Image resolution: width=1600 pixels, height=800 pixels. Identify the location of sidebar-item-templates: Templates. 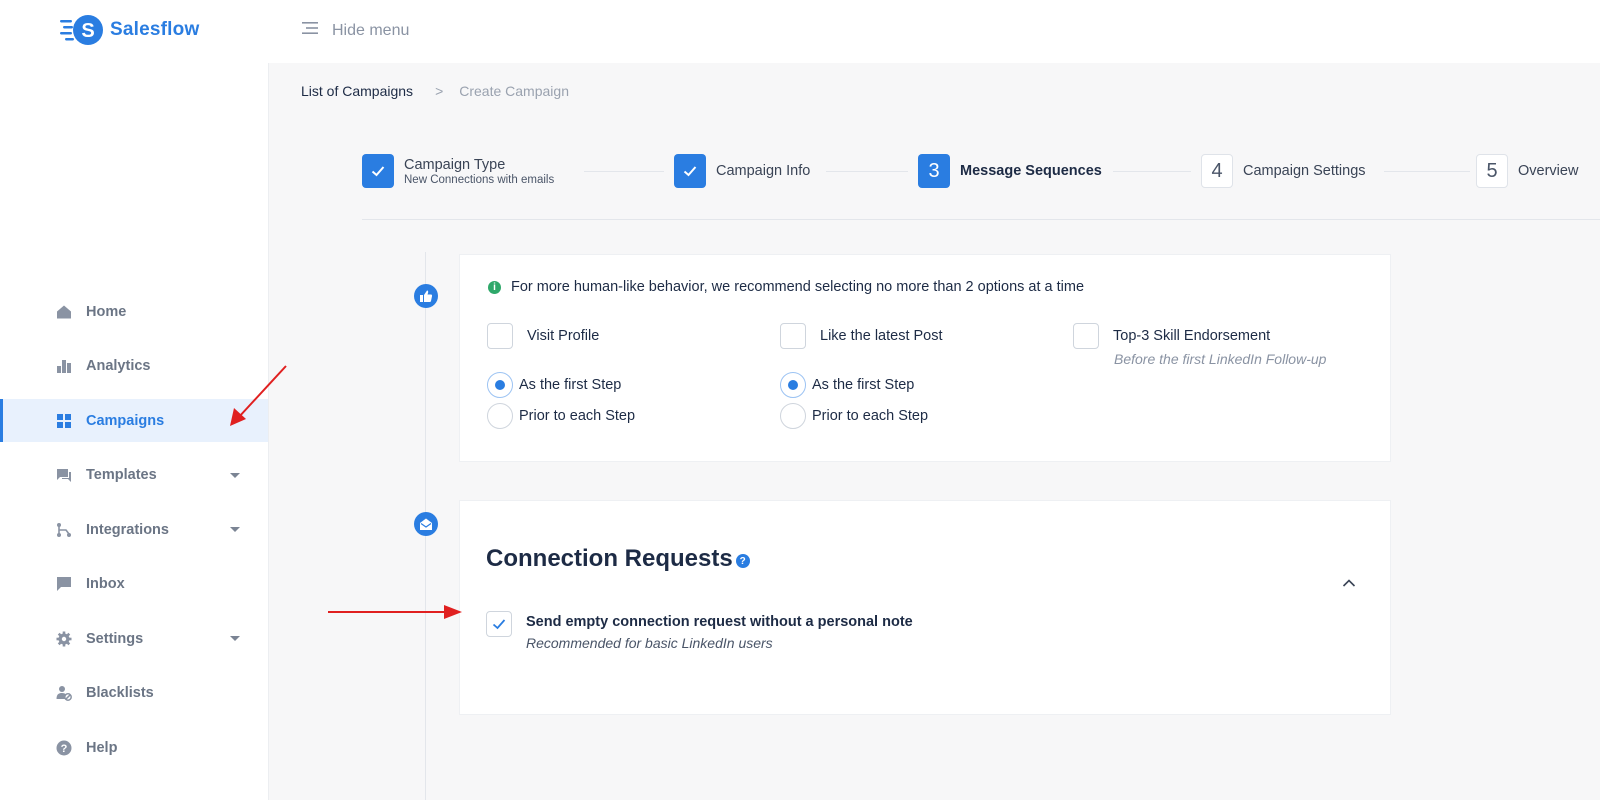
(134, 475).